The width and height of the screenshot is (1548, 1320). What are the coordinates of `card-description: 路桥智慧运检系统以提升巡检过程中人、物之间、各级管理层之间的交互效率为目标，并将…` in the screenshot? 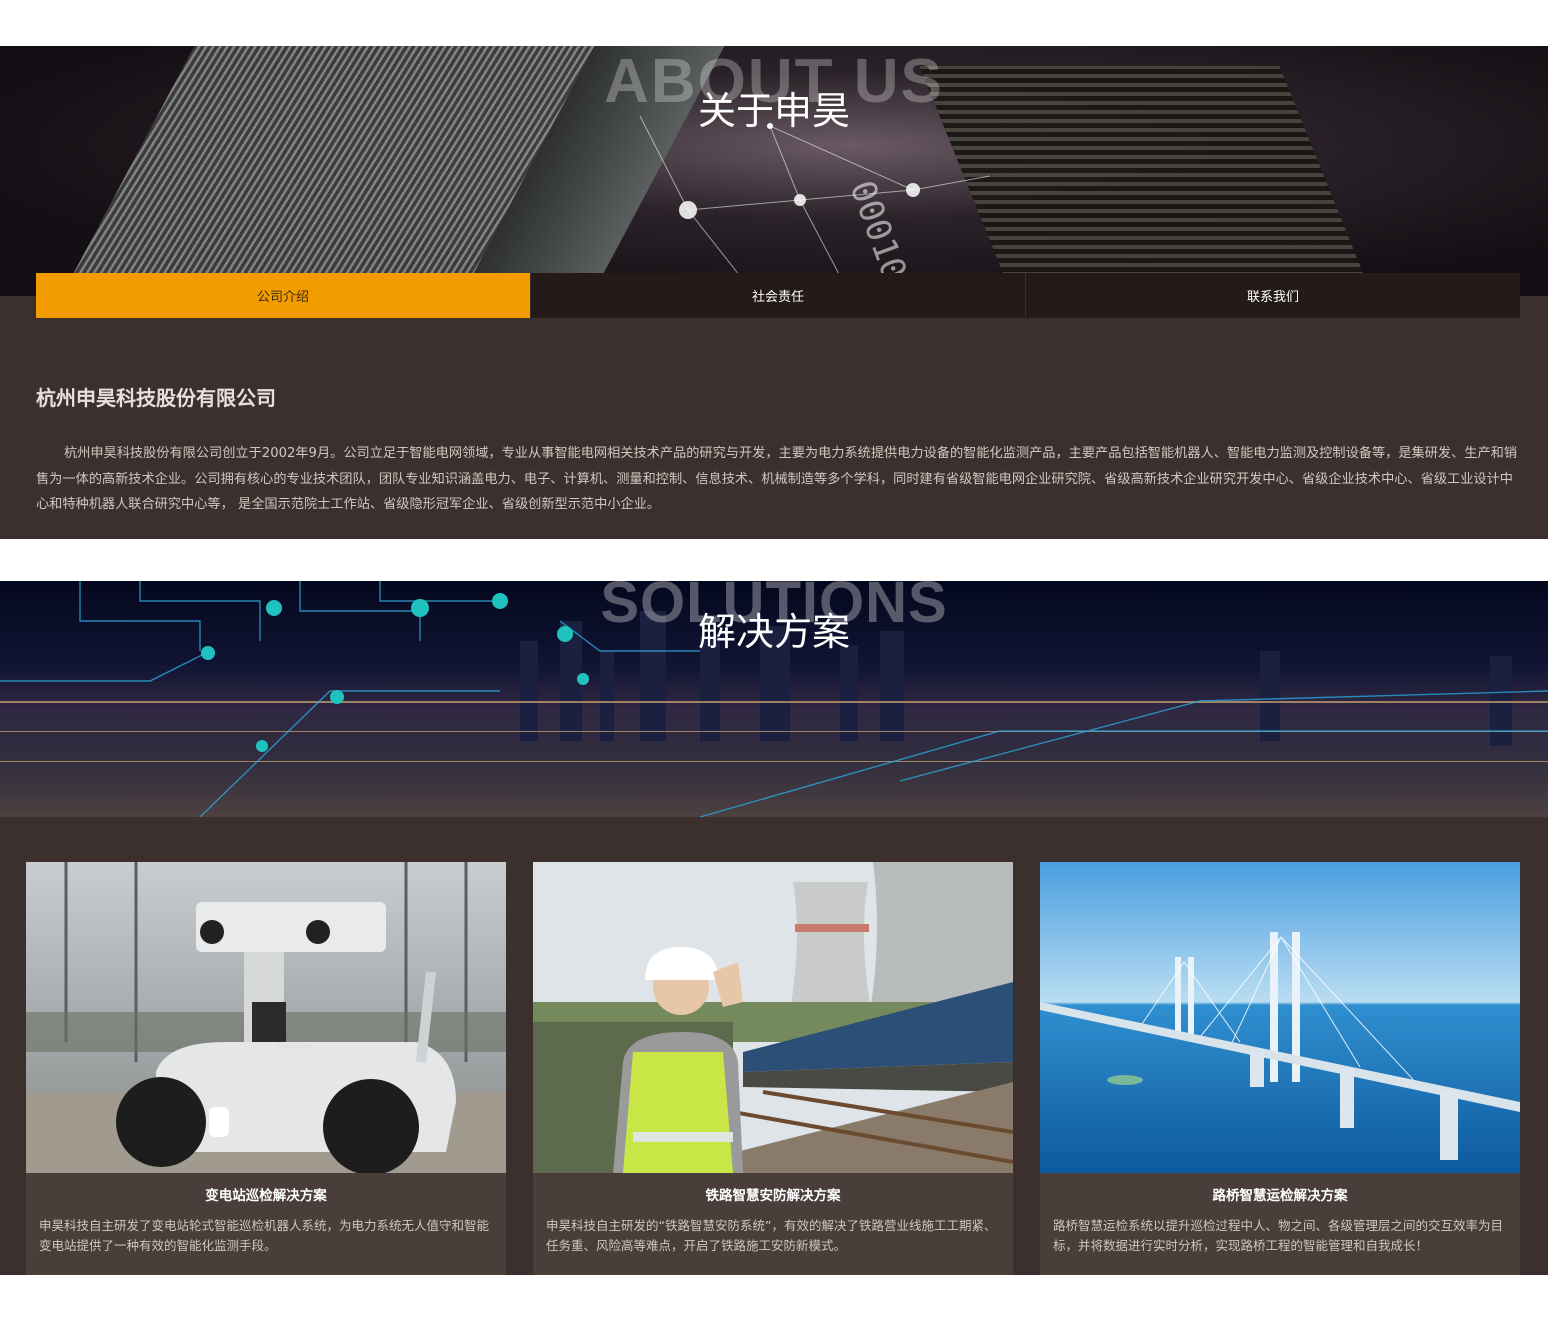 It's located at (1278, 1235).